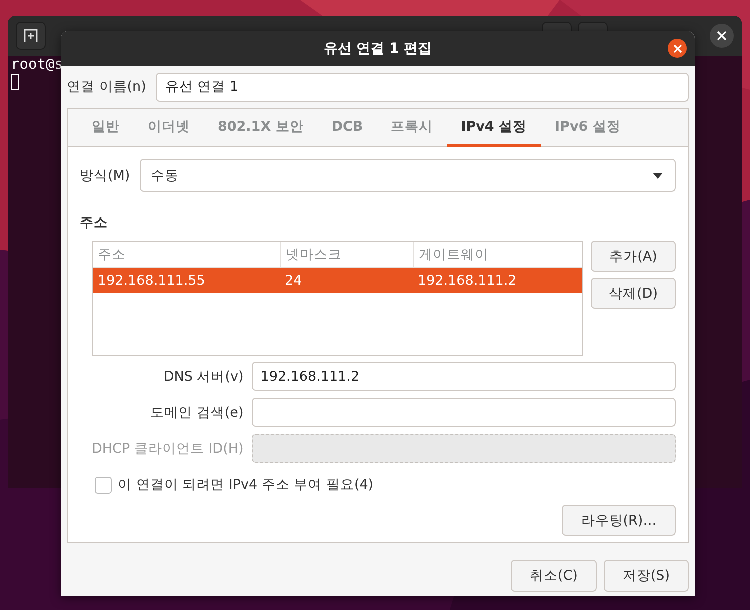 Image resolution: width=750 pixels, height=610 pixels. Describe the element at coordinates (169, 128) in the screenshot. I see `tab: 이더넷` at that location.